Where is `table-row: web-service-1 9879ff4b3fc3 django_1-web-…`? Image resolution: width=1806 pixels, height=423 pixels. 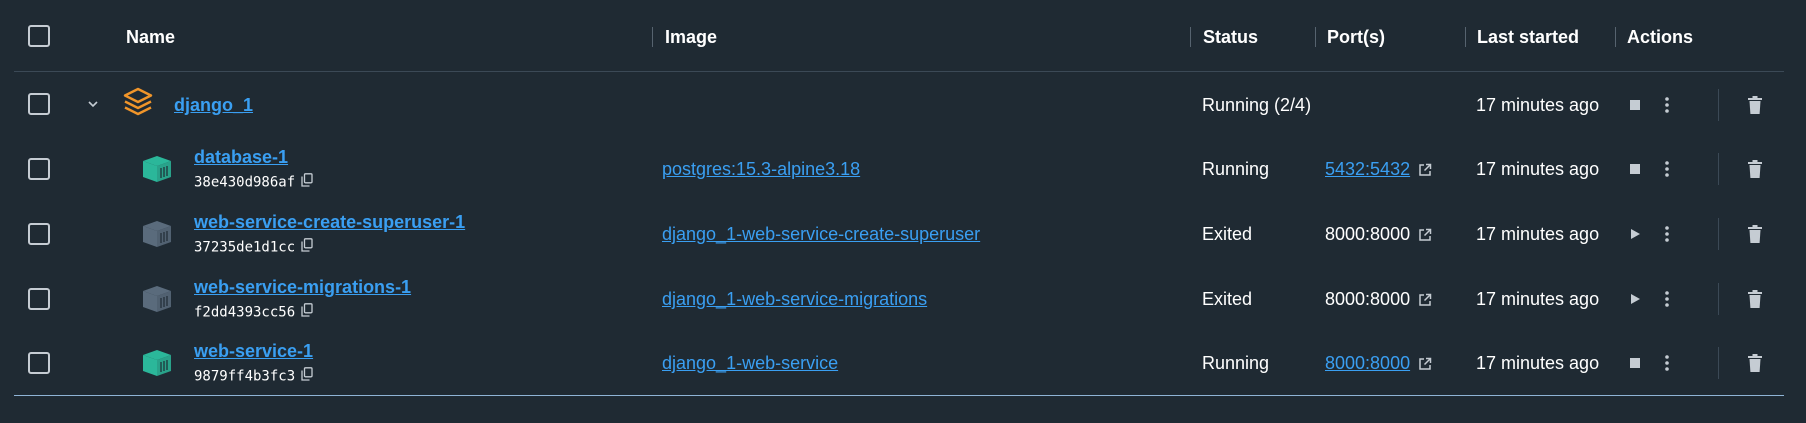 table-row: web-service-1 9879ff4b3fc3 django_1-web-… is located at coordinates (899, 363).